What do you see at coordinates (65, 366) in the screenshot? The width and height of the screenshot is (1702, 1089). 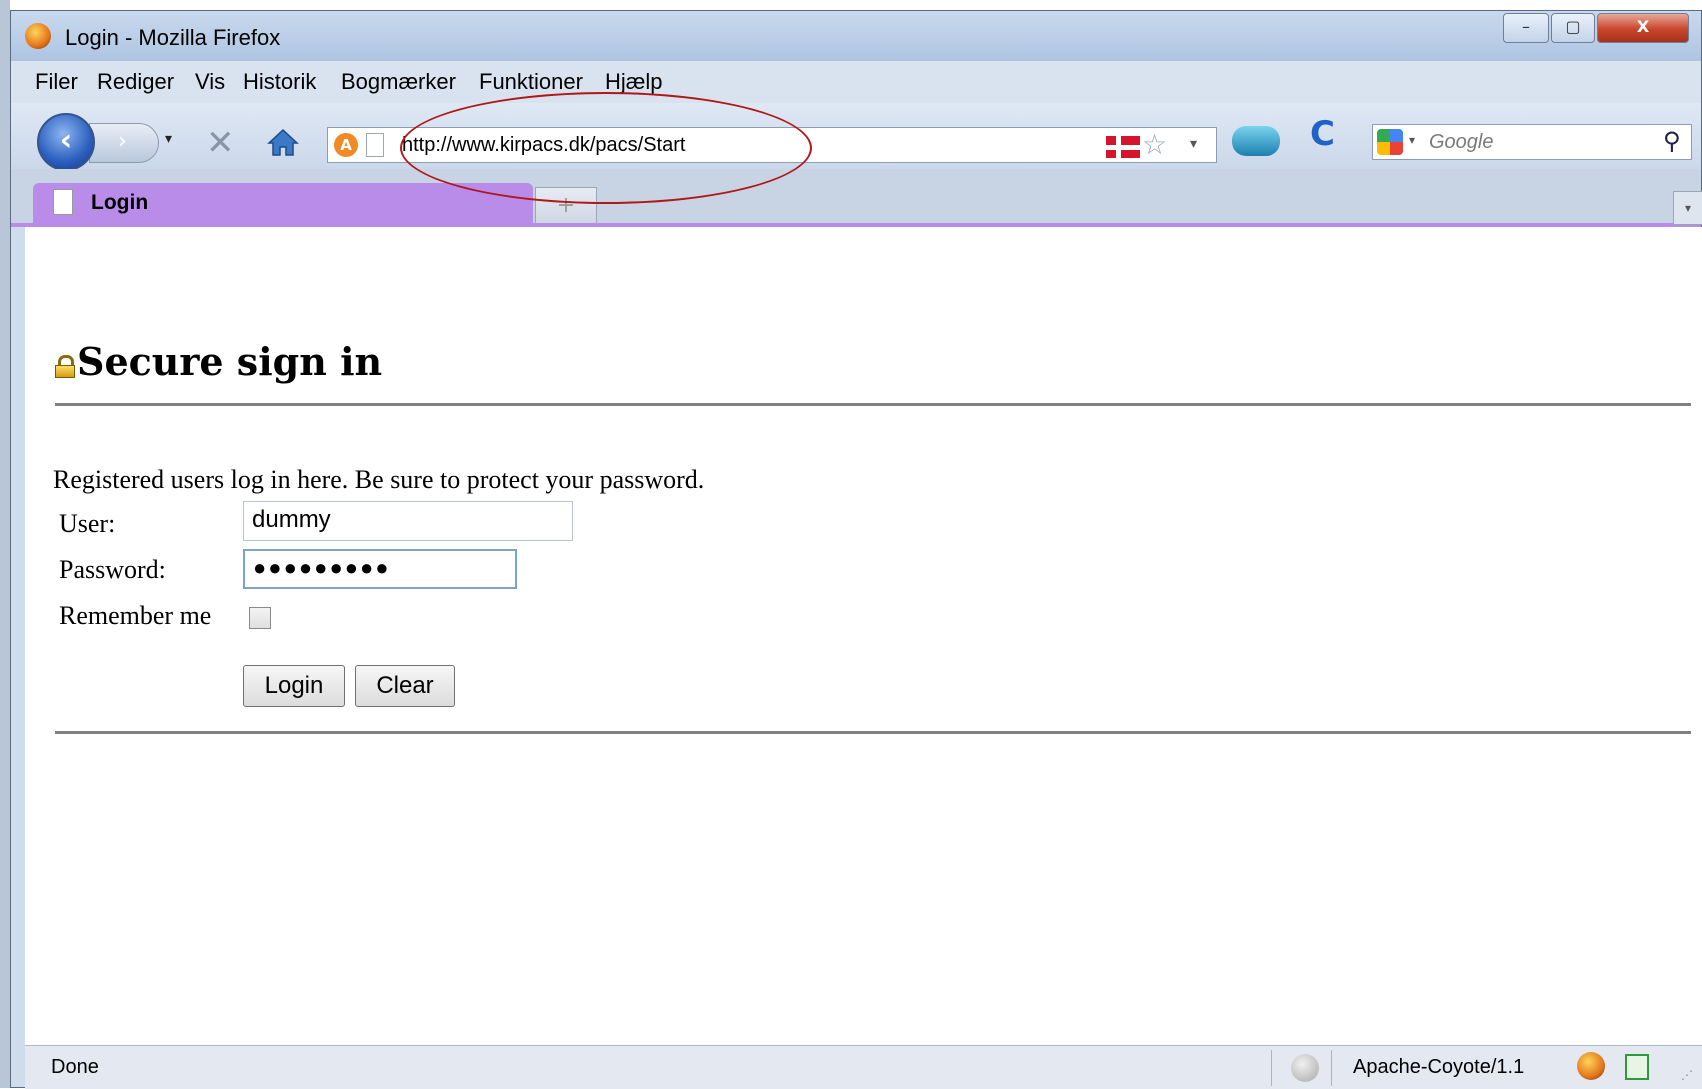 I see `lock-icon` at bounding box center [65, 366].